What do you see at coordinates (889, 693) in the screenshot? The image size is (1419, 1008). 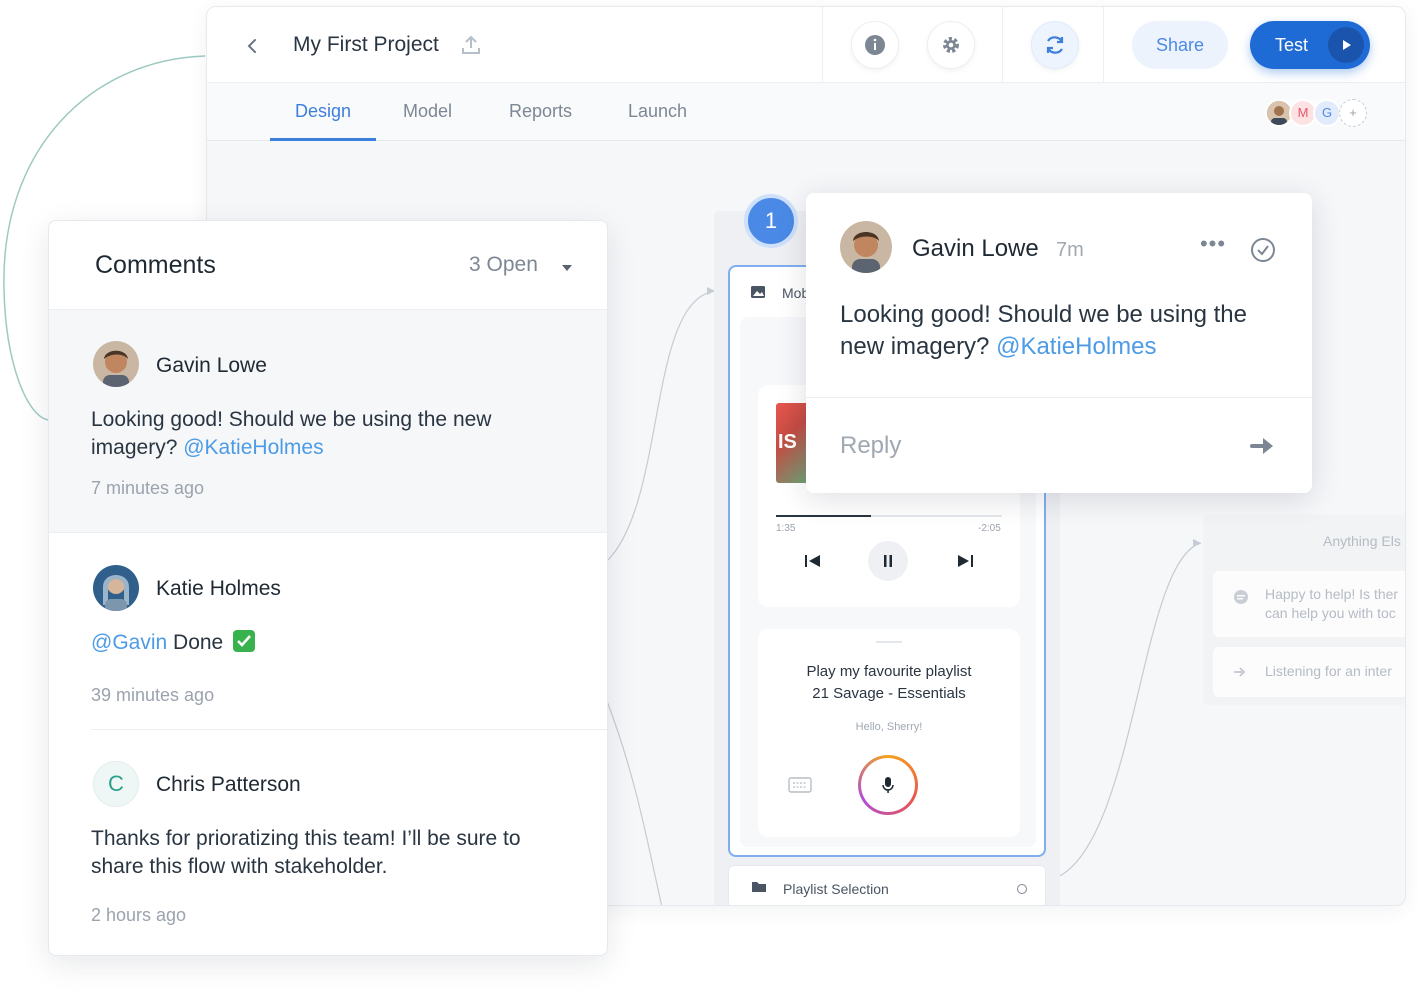 I see `voice-request-line: 21 Savage - Essentials` at bounding box center [889, 693].